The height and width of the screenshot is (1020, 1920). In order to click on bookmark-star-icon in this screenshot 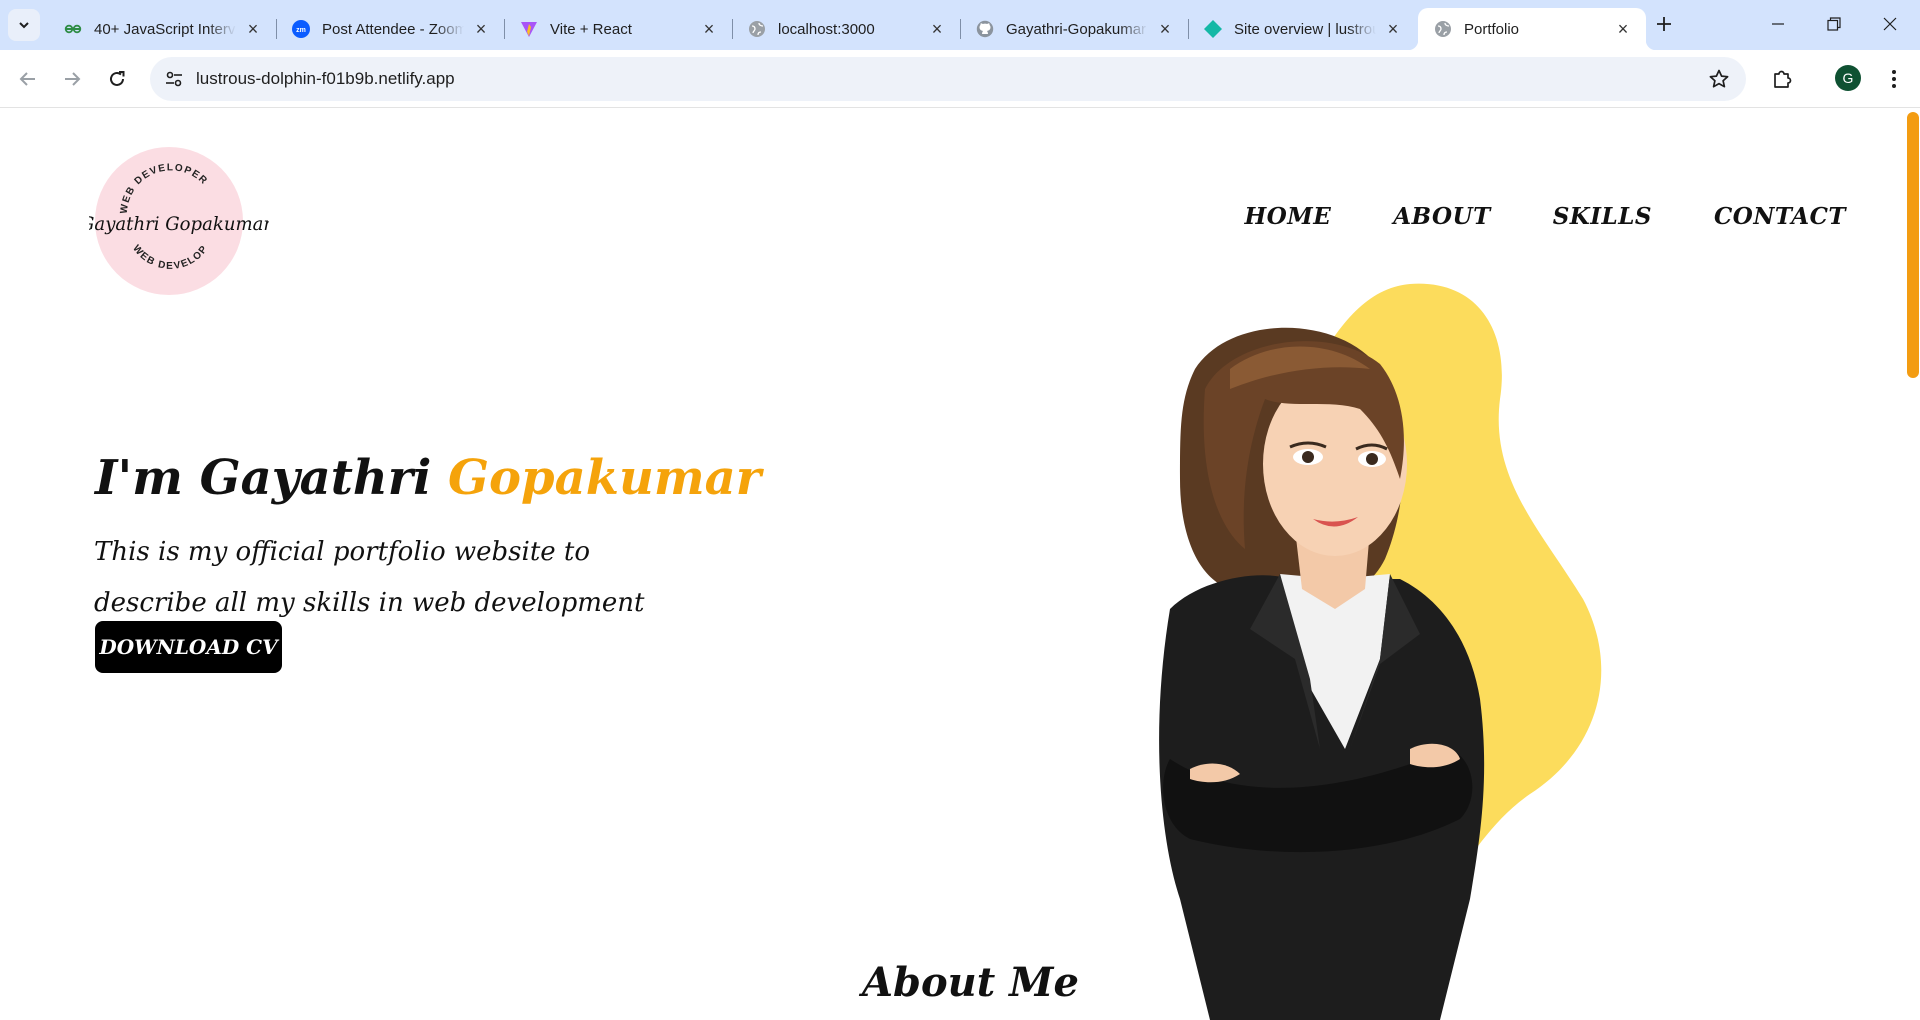, I will do `click(1719, 79)`.